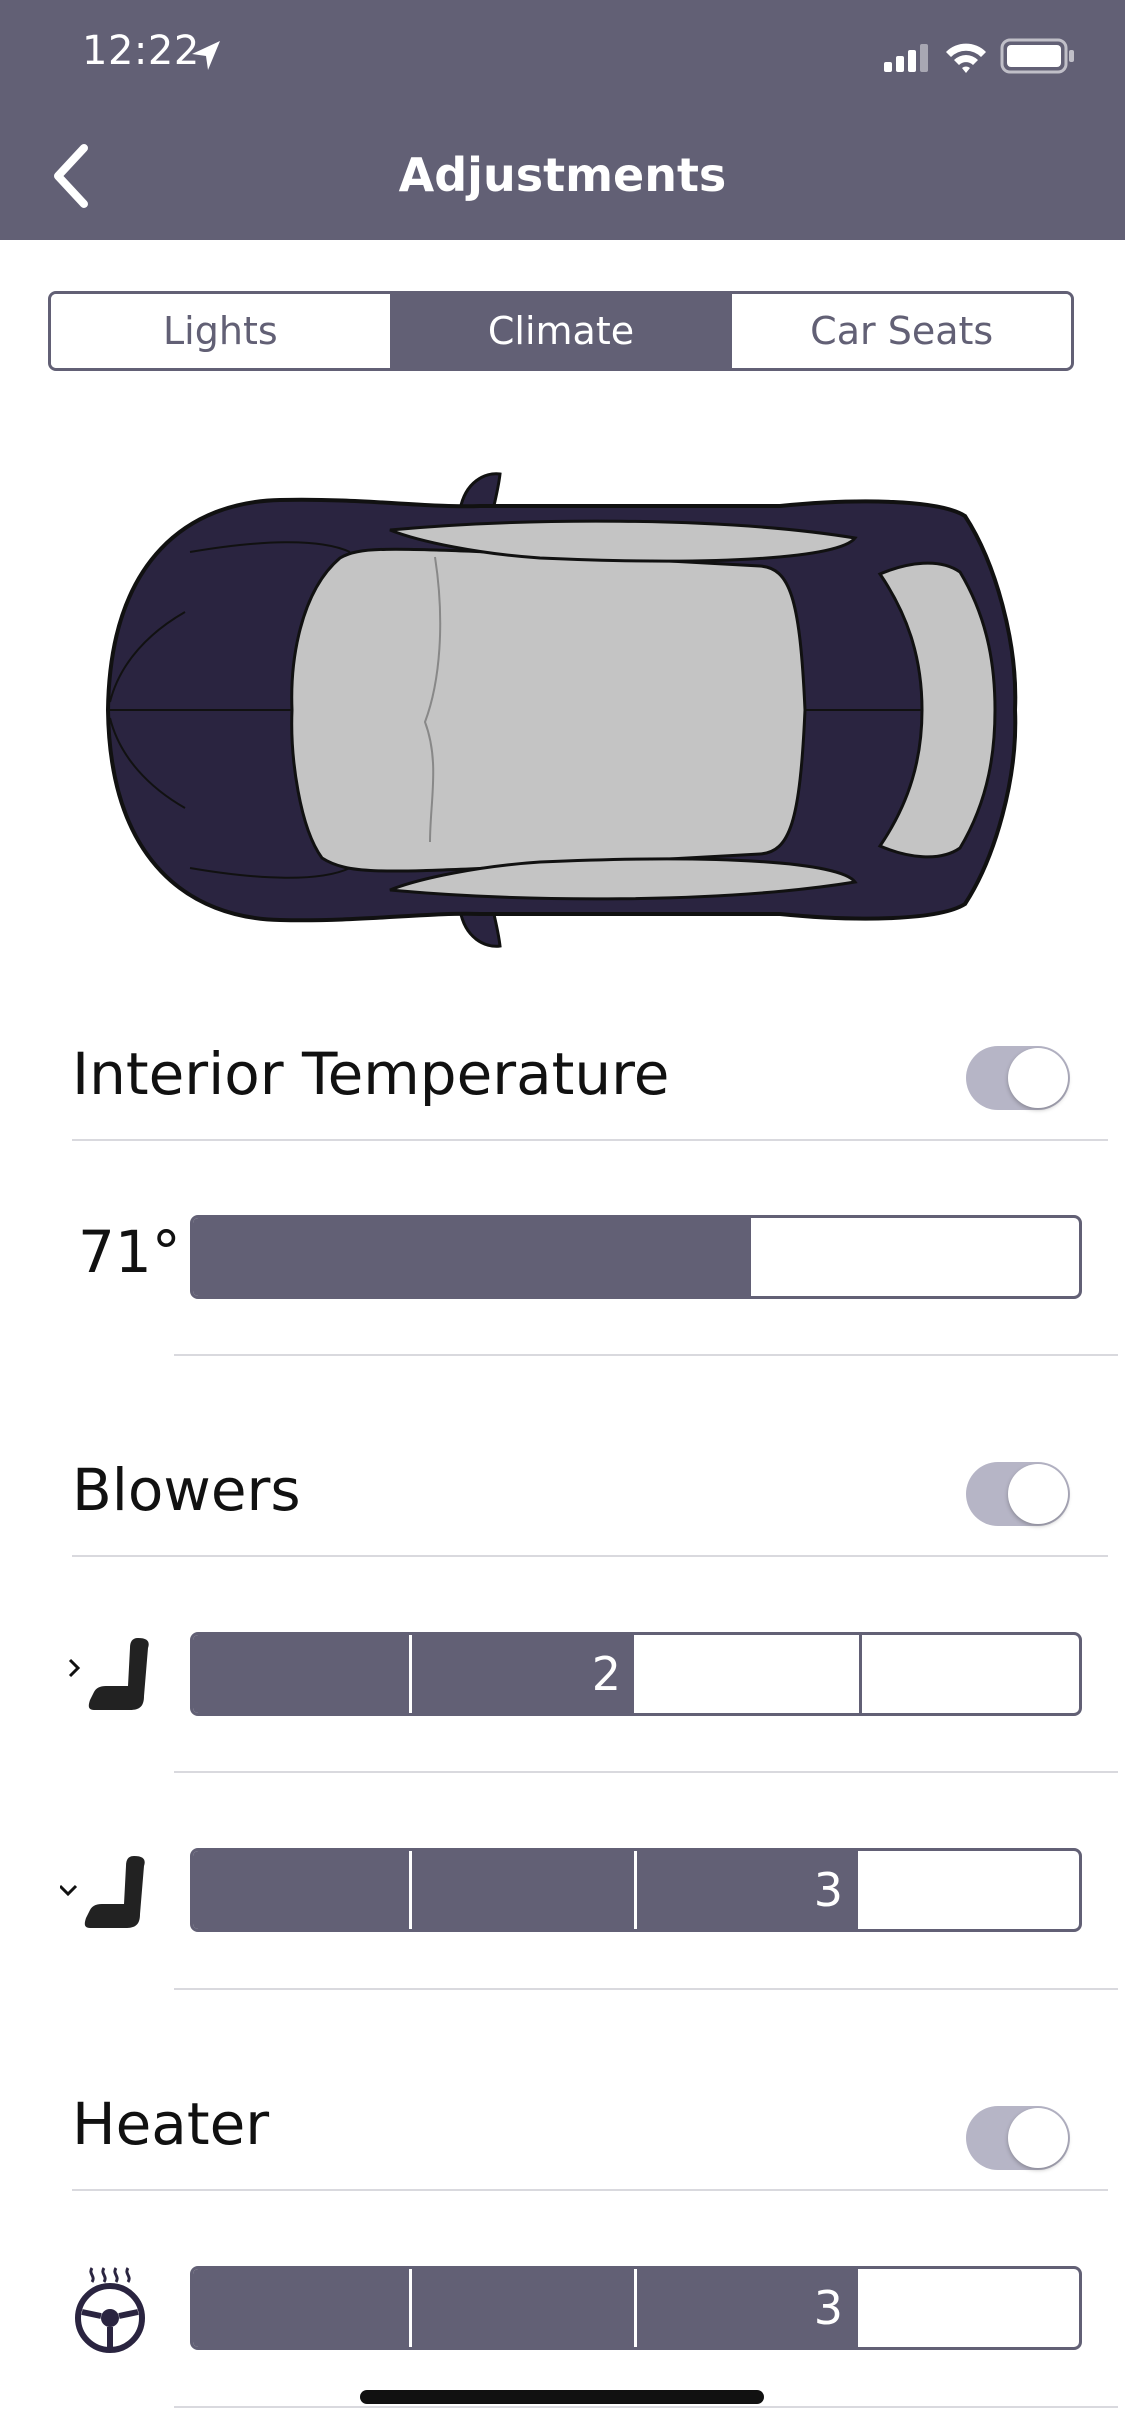 This screenshot has height=2436, width=1125. I want to click on page-title: Adjustments, so click(562, 175).